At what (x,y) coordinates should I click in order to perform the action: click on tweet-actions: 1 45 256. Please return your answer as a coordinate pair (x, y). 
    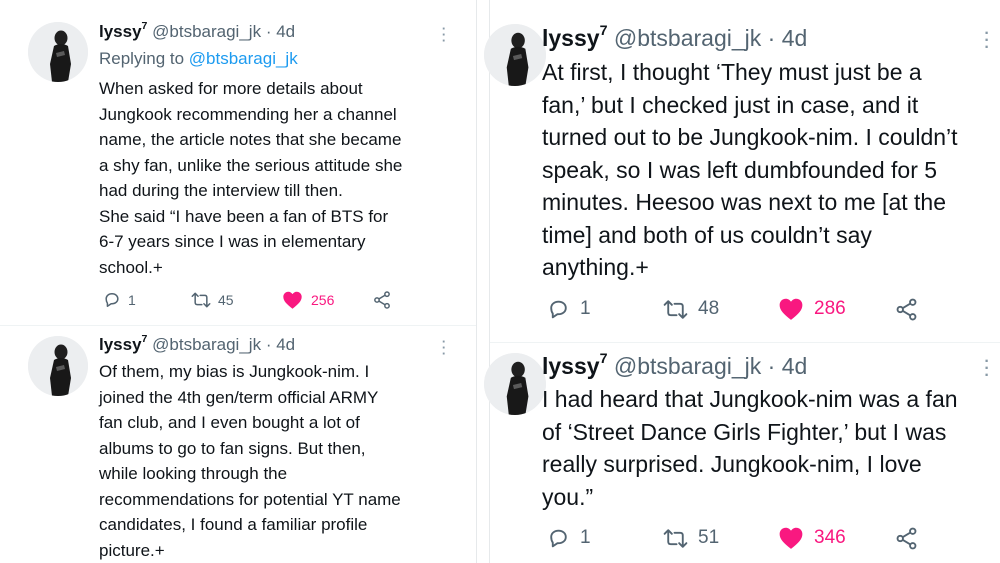
    Looking at the image, I should click on (252, 300).